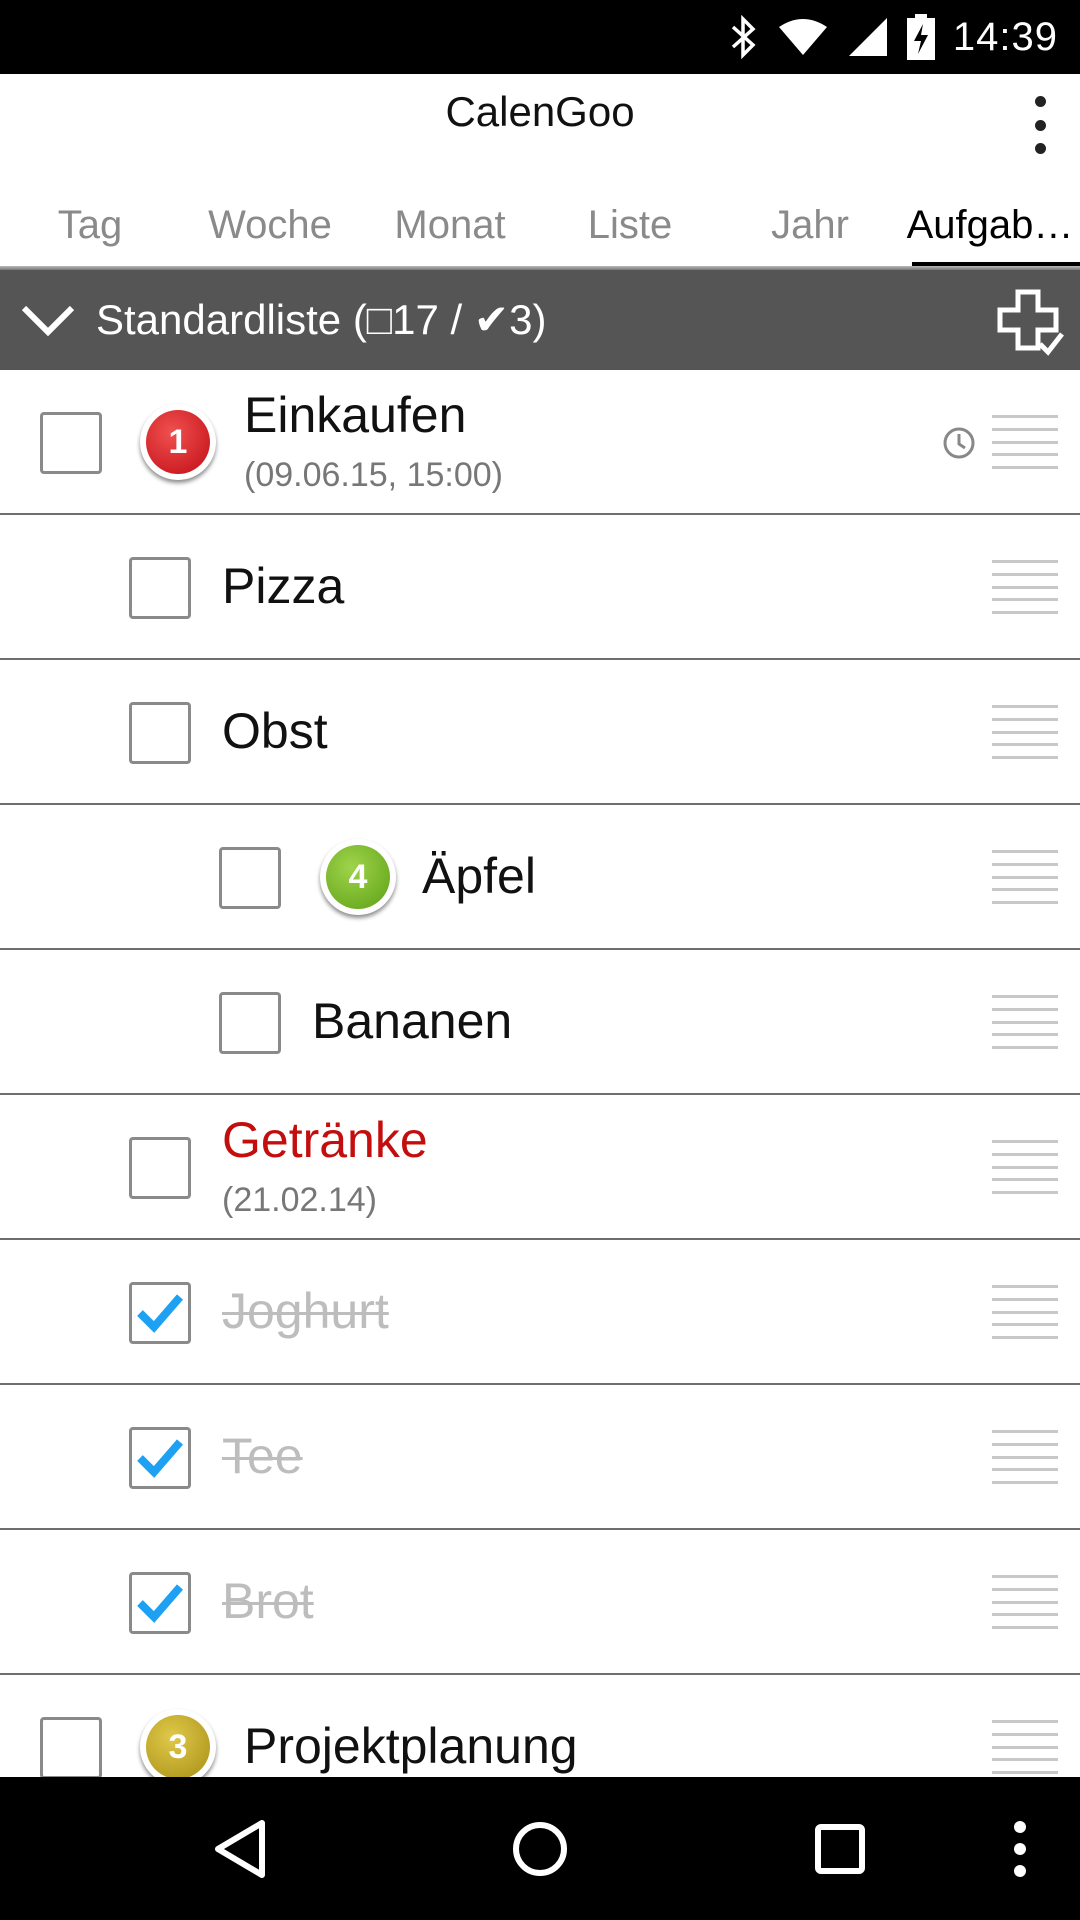  What do you see at coordinates (959, 443) in the screenshot?
I see `reminder-clock-icon` at bounding box center [959, 443].